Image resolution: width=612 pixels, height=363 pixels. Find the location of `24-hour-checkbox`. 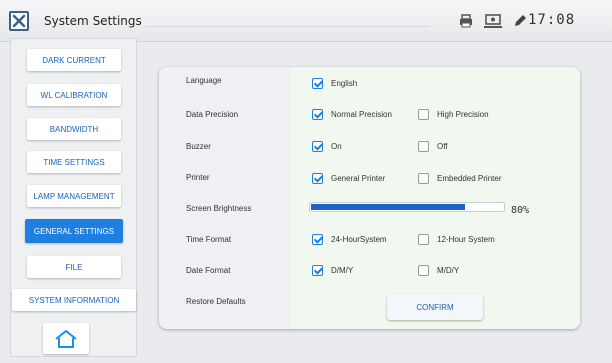

24-hour-checkbox is located at coordinates (317, 239).